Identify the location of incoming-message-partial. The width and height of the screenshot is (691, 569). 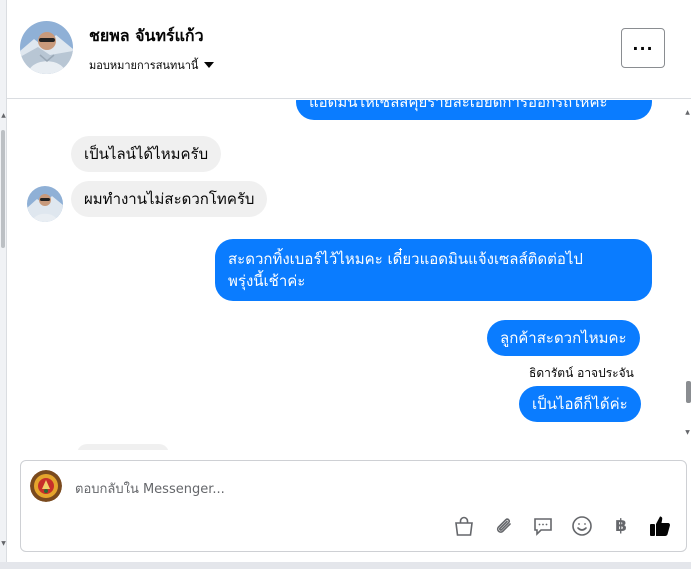
(123, 447).